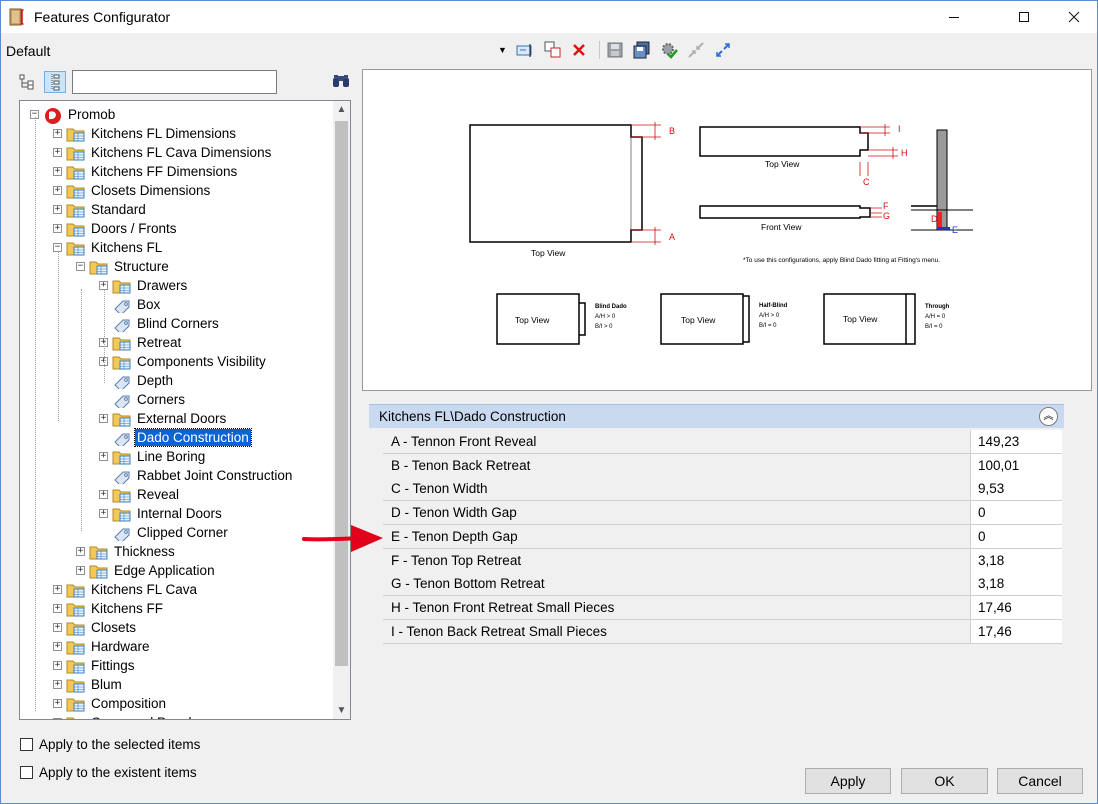 This screenshot has height=804, width=1098. I want to click on tree-node: + Edge Application, so click(146, 570).